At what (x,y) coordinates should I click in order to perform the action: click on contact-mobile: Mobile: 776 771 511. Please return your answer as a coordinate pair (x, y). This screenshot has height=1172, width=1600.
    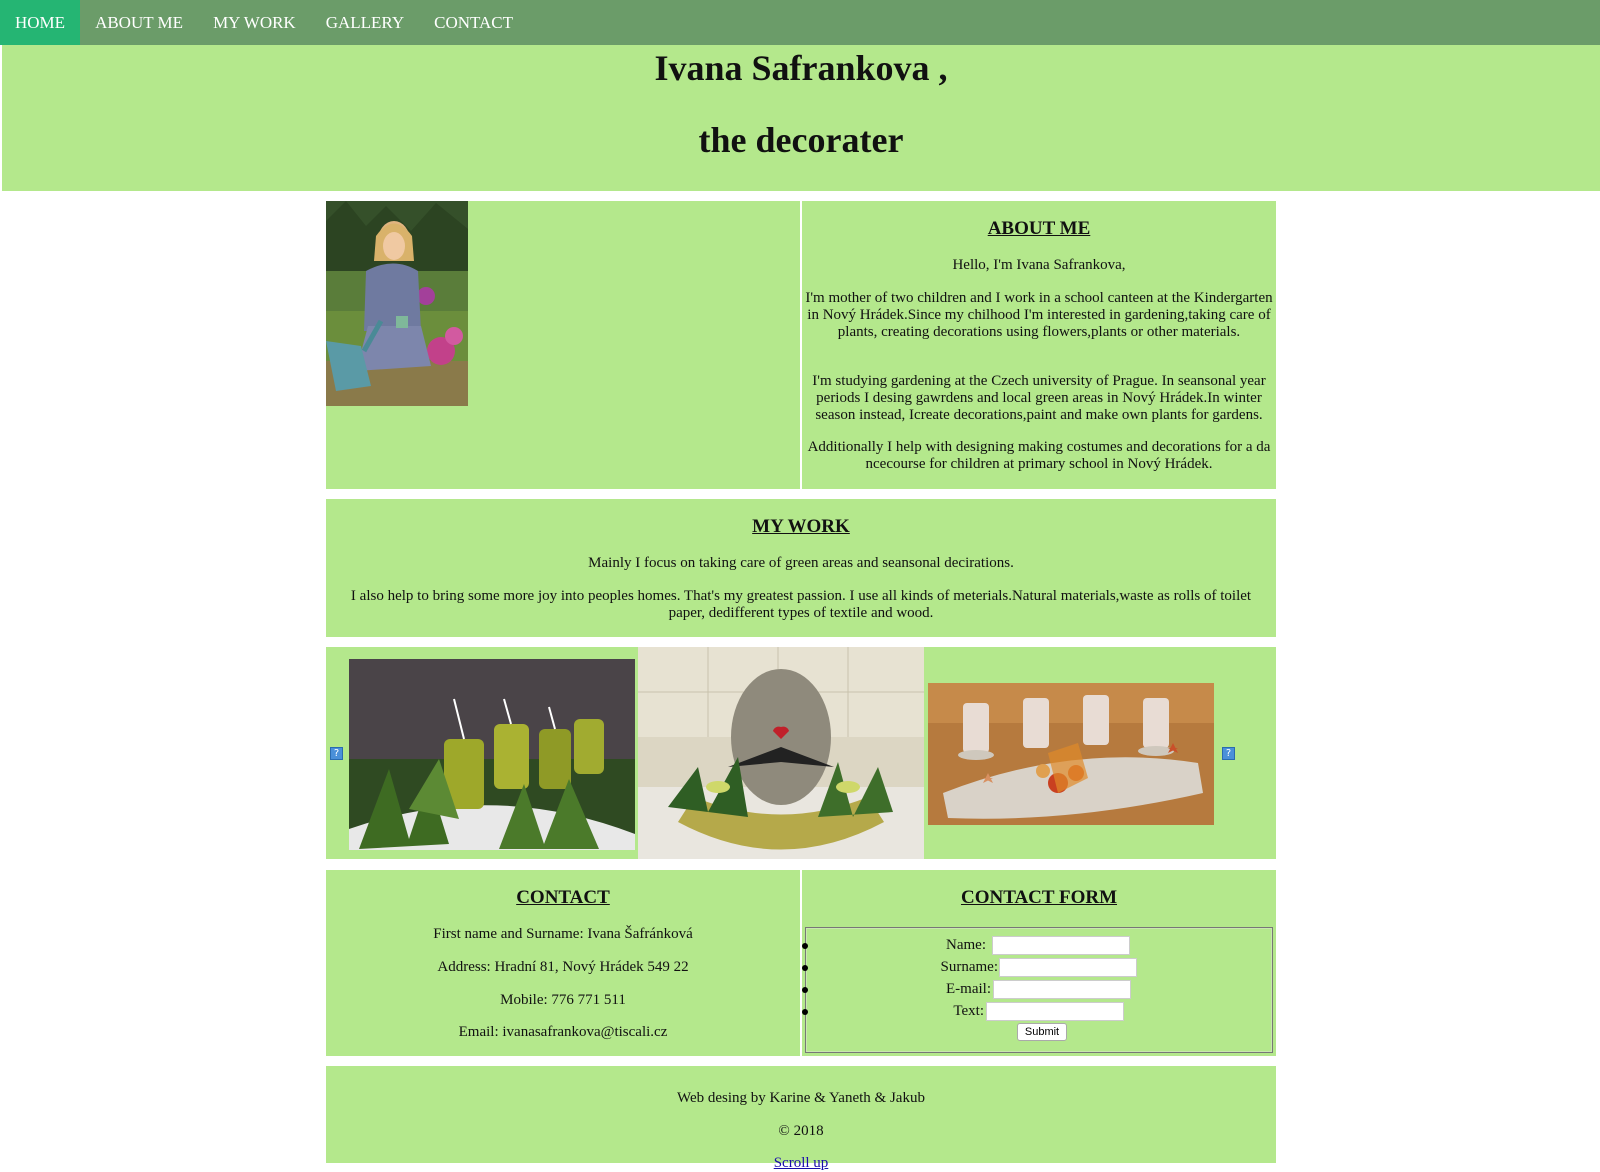
    Looking at the image, I should click on (563, 1000).